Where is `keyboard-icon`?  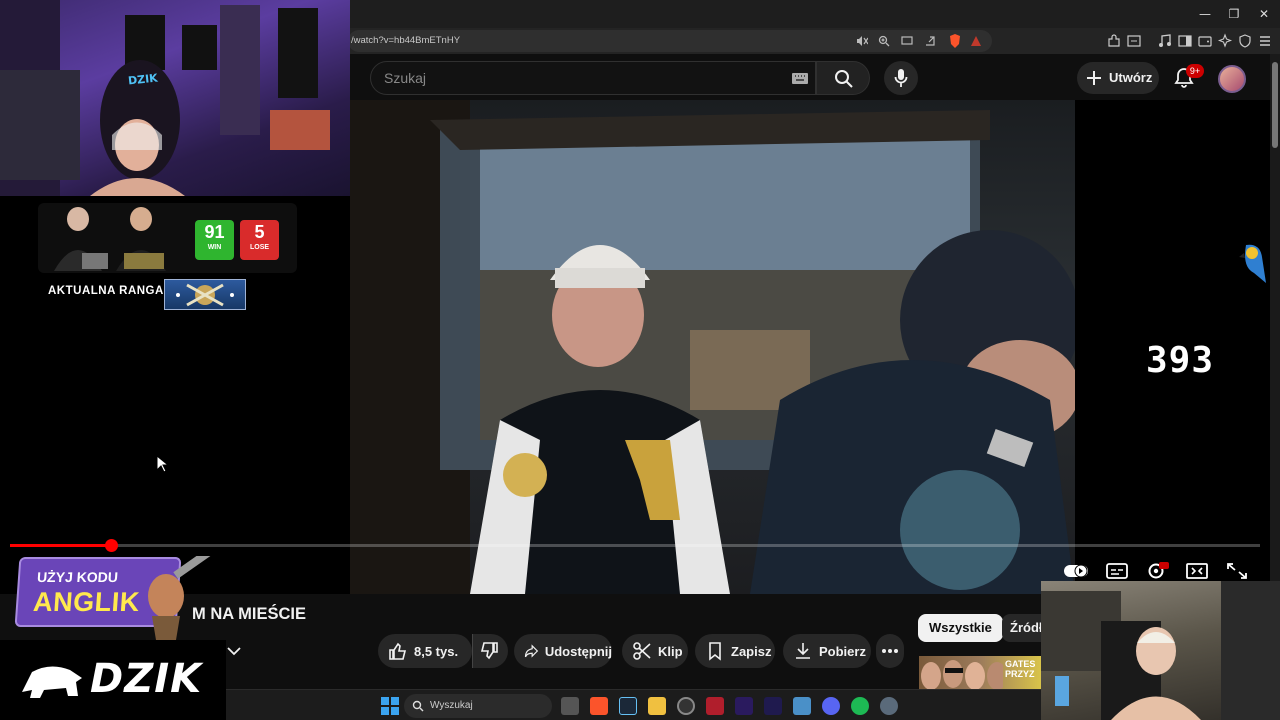
keyboard-icon is located at coordinates (800, 78).